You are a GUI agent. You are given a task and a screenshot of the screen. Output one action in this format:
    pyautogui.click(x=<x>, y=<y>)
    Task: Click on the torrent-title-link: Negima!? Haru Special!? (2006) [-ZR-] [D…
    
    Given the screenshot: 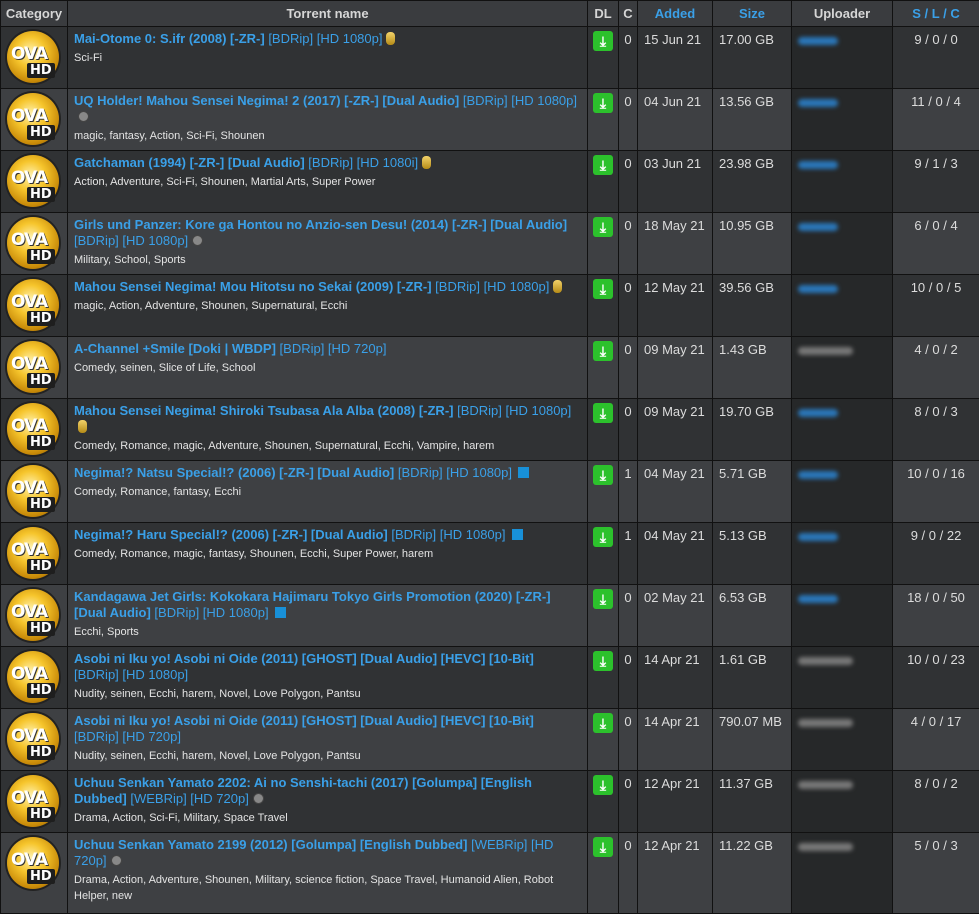 What is the action you would take?
    pyautogui.click(x=231, y=534)
    